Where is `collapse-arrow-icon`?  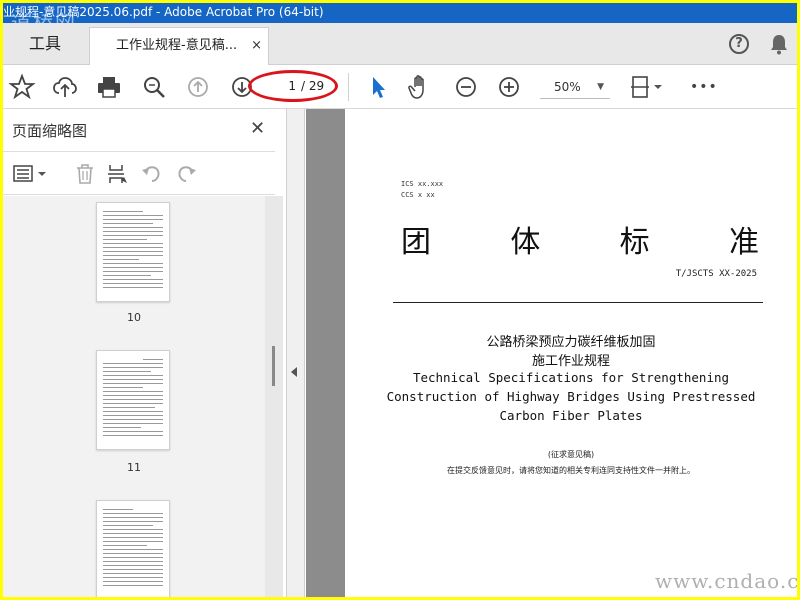
collapse-arrow-icon is located at coordinates (294, 372).